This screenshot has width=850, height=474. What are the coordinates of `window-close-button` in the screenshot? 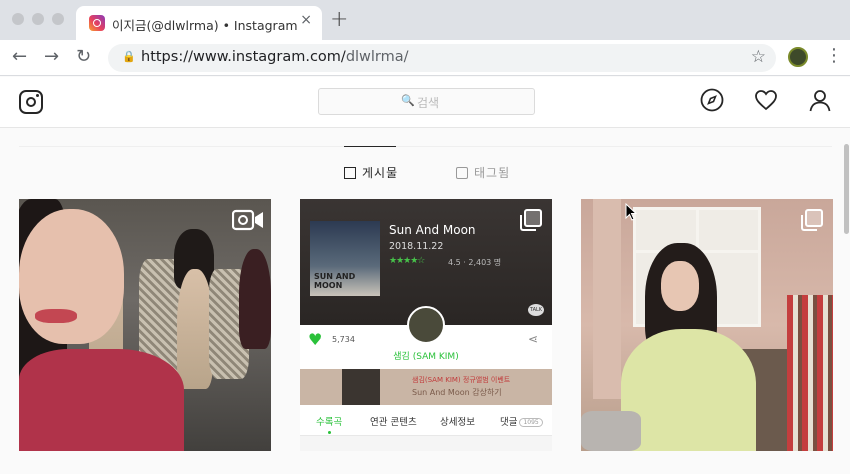 It's located at (18, 19).